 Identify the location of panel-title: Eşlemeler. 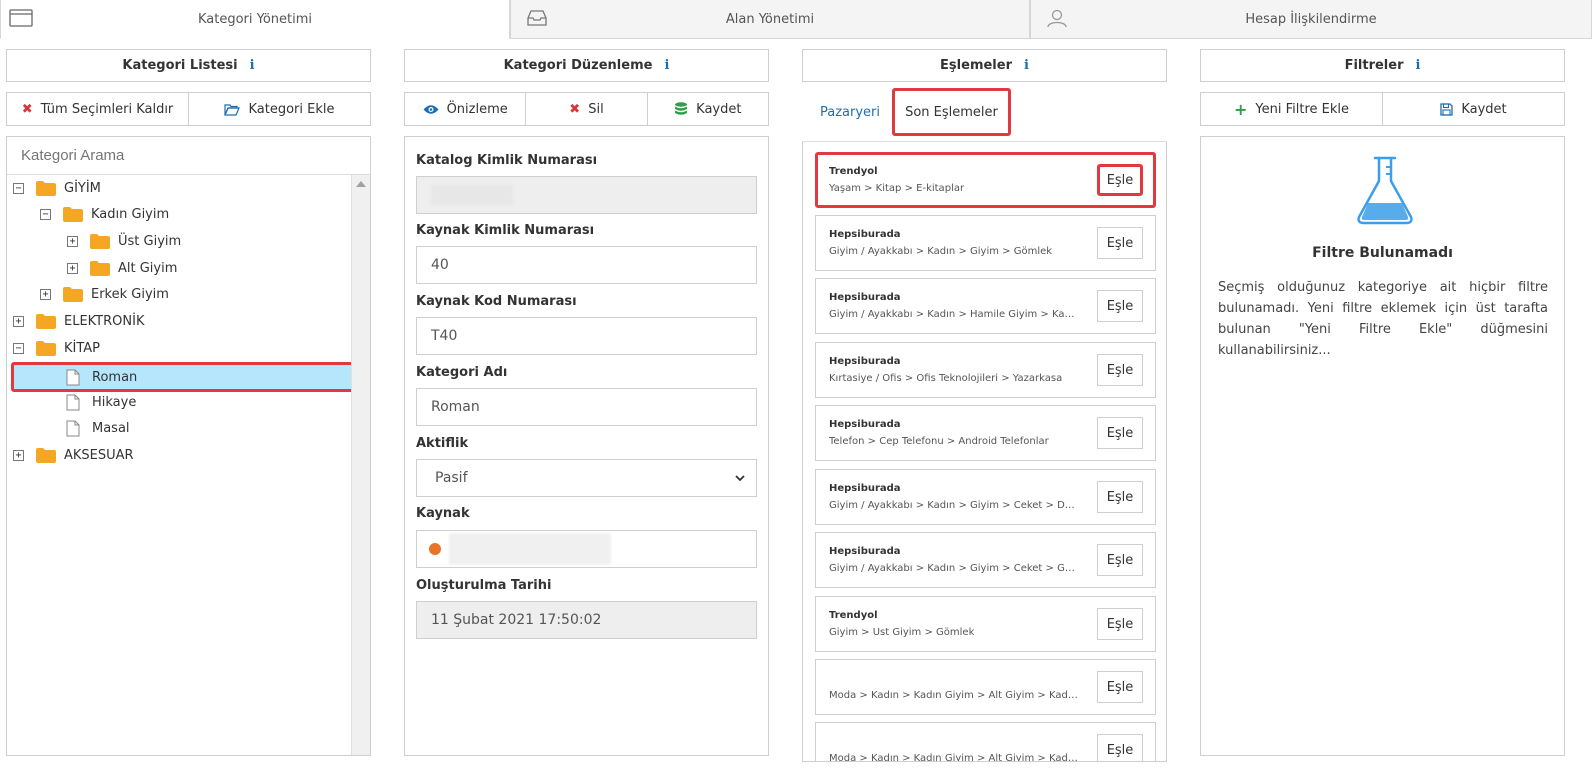
(976, 65).